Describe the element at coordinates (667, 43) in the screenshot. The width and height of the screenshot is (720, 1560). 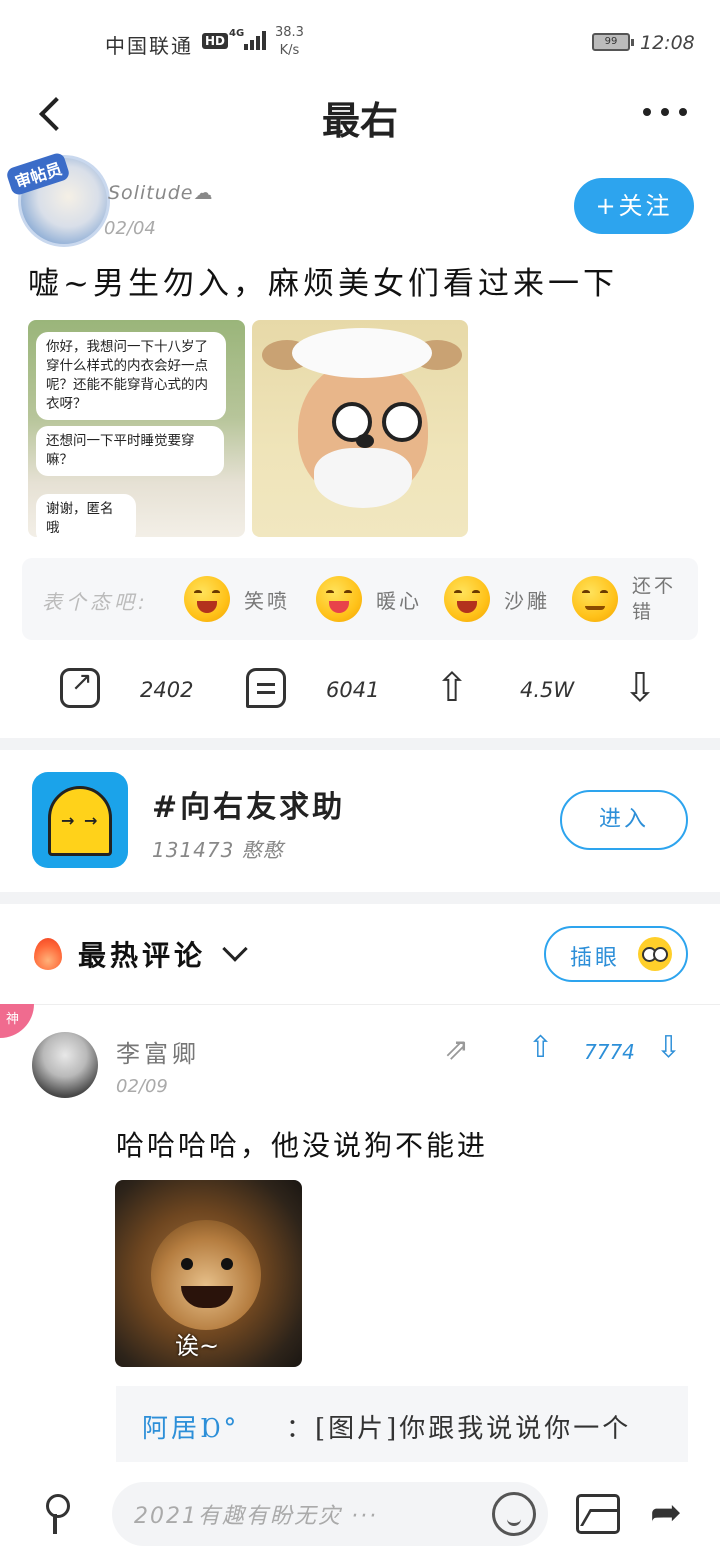
I see `clock: 12:08` at that location.